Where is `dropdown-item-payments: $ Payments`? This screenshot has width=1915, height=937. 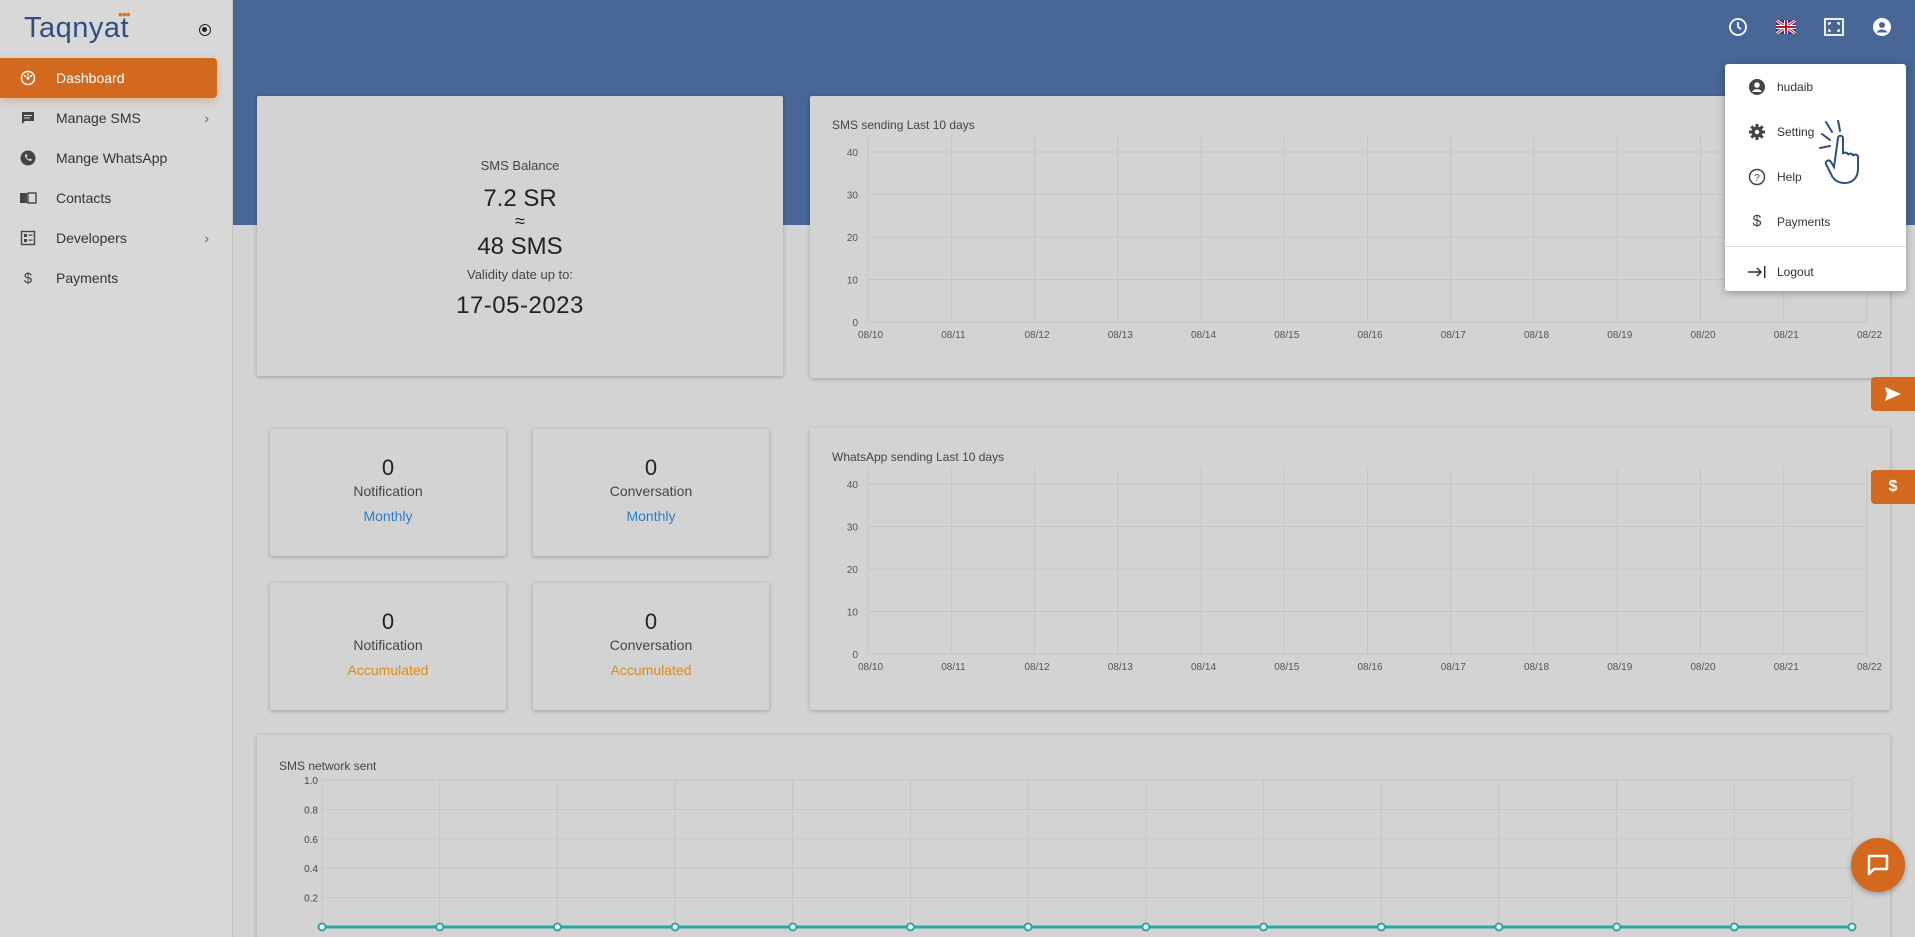 dropdown-item-payments: $ Payments is located at coordinates (1815, 221).